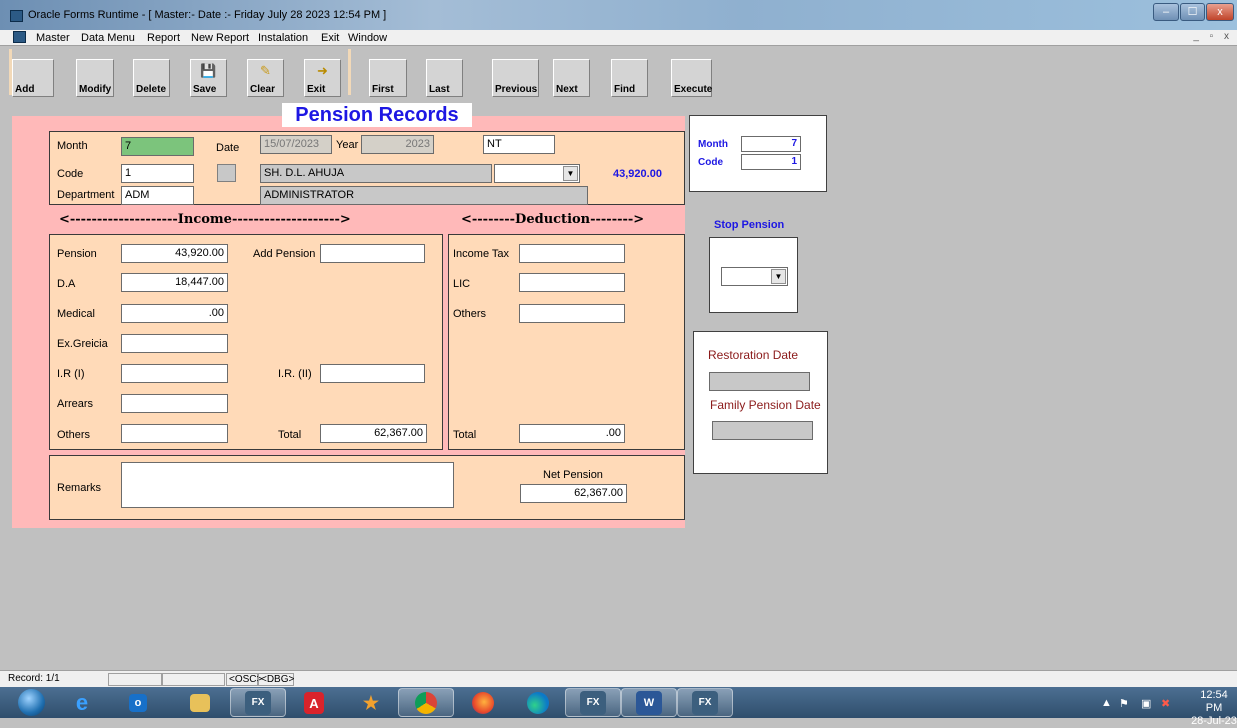 This screenshot has height=728, width=1237. What do you see at coordinates (372, 253) in the screenshot?
I see `add-pension-field` at bounding box center [372, 253].